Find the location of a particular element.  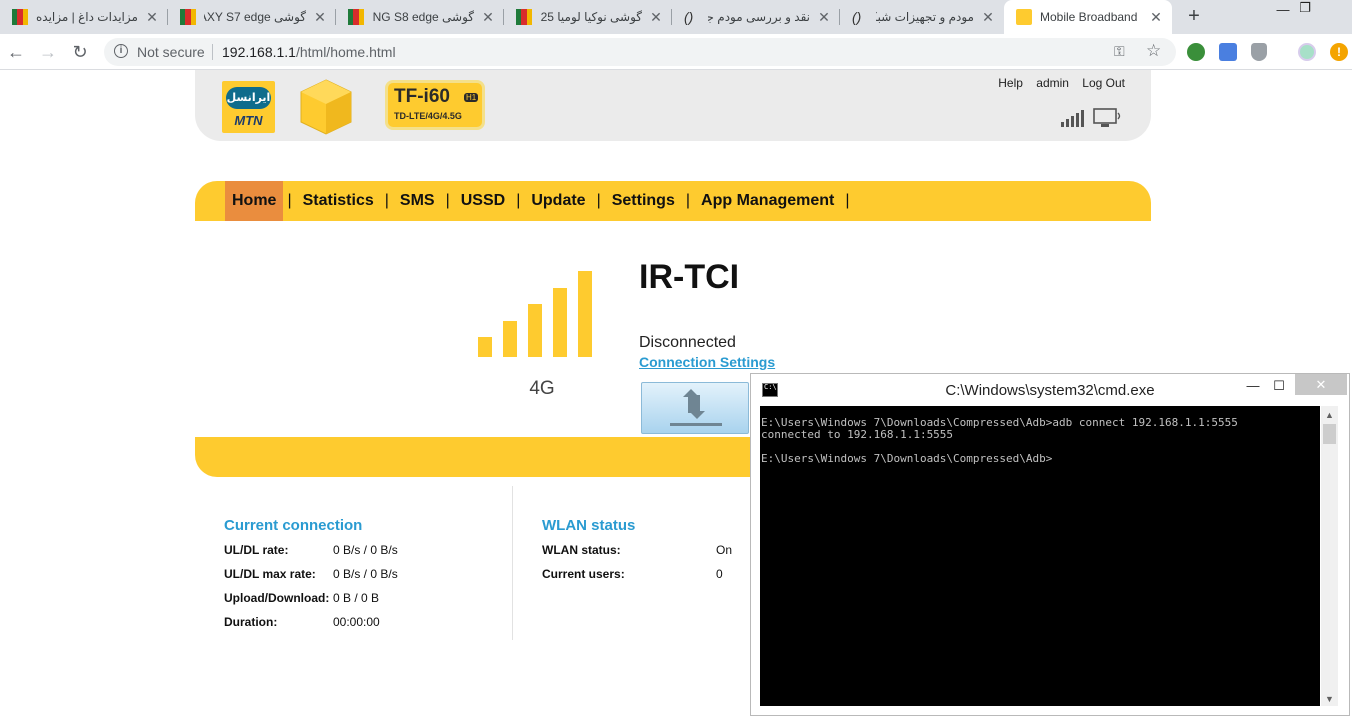

section-divider is located at coordinates (512, 563).